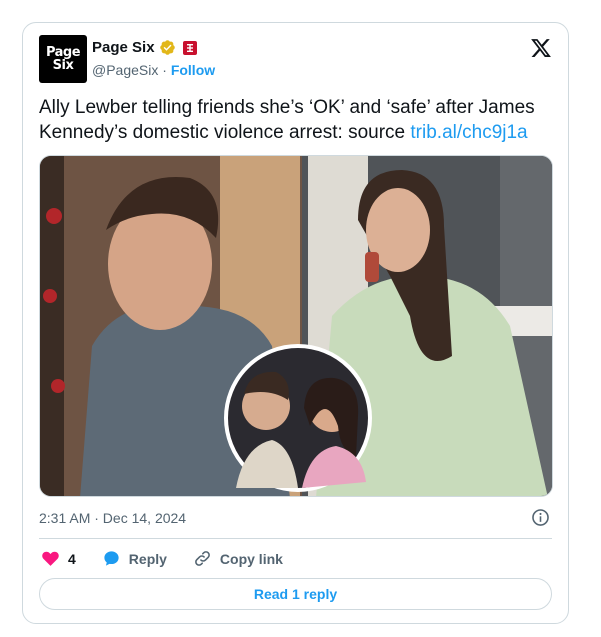 This screenshot has height=637, width=601. I want to click on affiliate-icon, so click(189, 47).